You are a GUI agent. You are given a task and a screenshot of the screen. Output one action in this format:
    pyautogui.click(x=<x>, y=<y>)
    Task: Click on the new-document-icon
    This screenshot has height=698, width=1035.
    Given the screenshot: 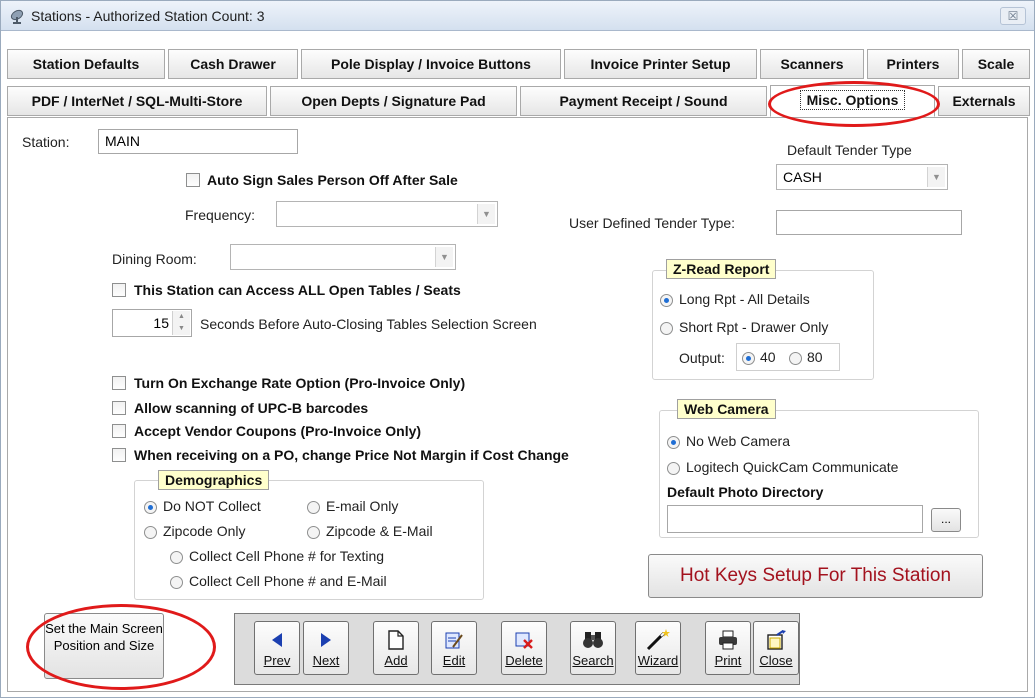 What is the action you would take?
    pyautogui.click(x=396, y=640)
    